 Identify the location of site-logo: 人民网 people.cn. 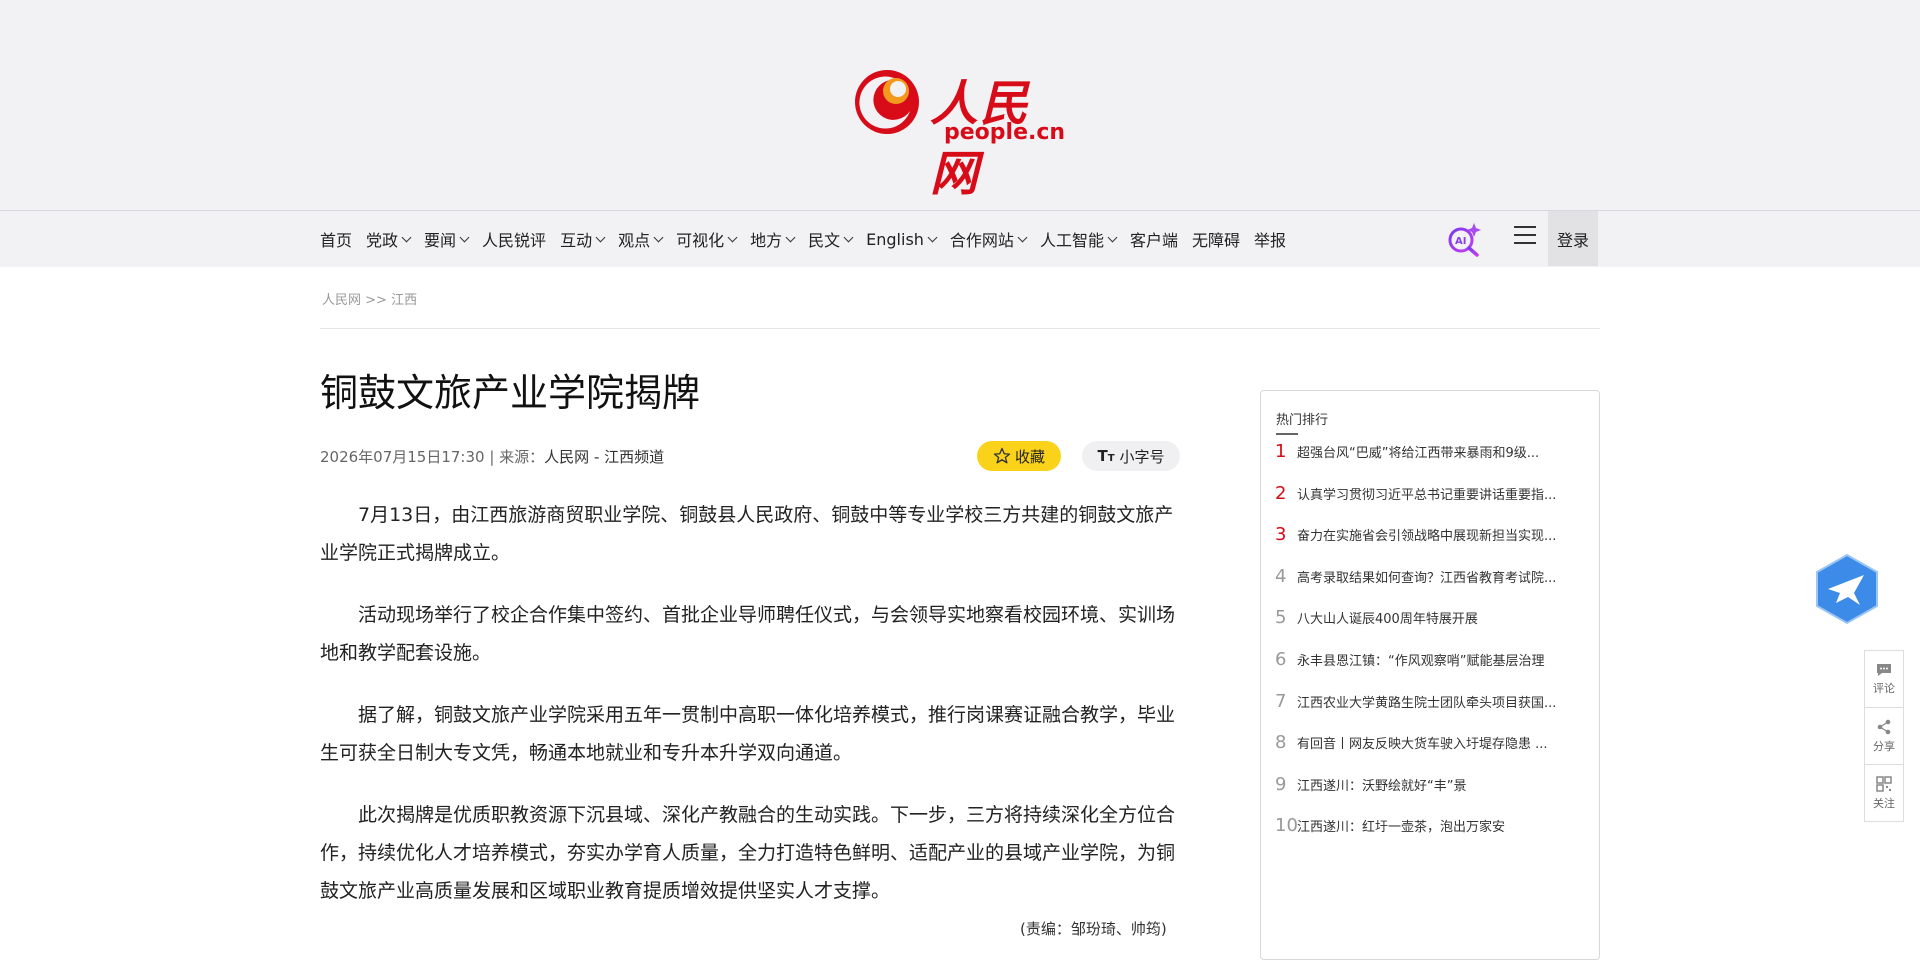
(962, 132).